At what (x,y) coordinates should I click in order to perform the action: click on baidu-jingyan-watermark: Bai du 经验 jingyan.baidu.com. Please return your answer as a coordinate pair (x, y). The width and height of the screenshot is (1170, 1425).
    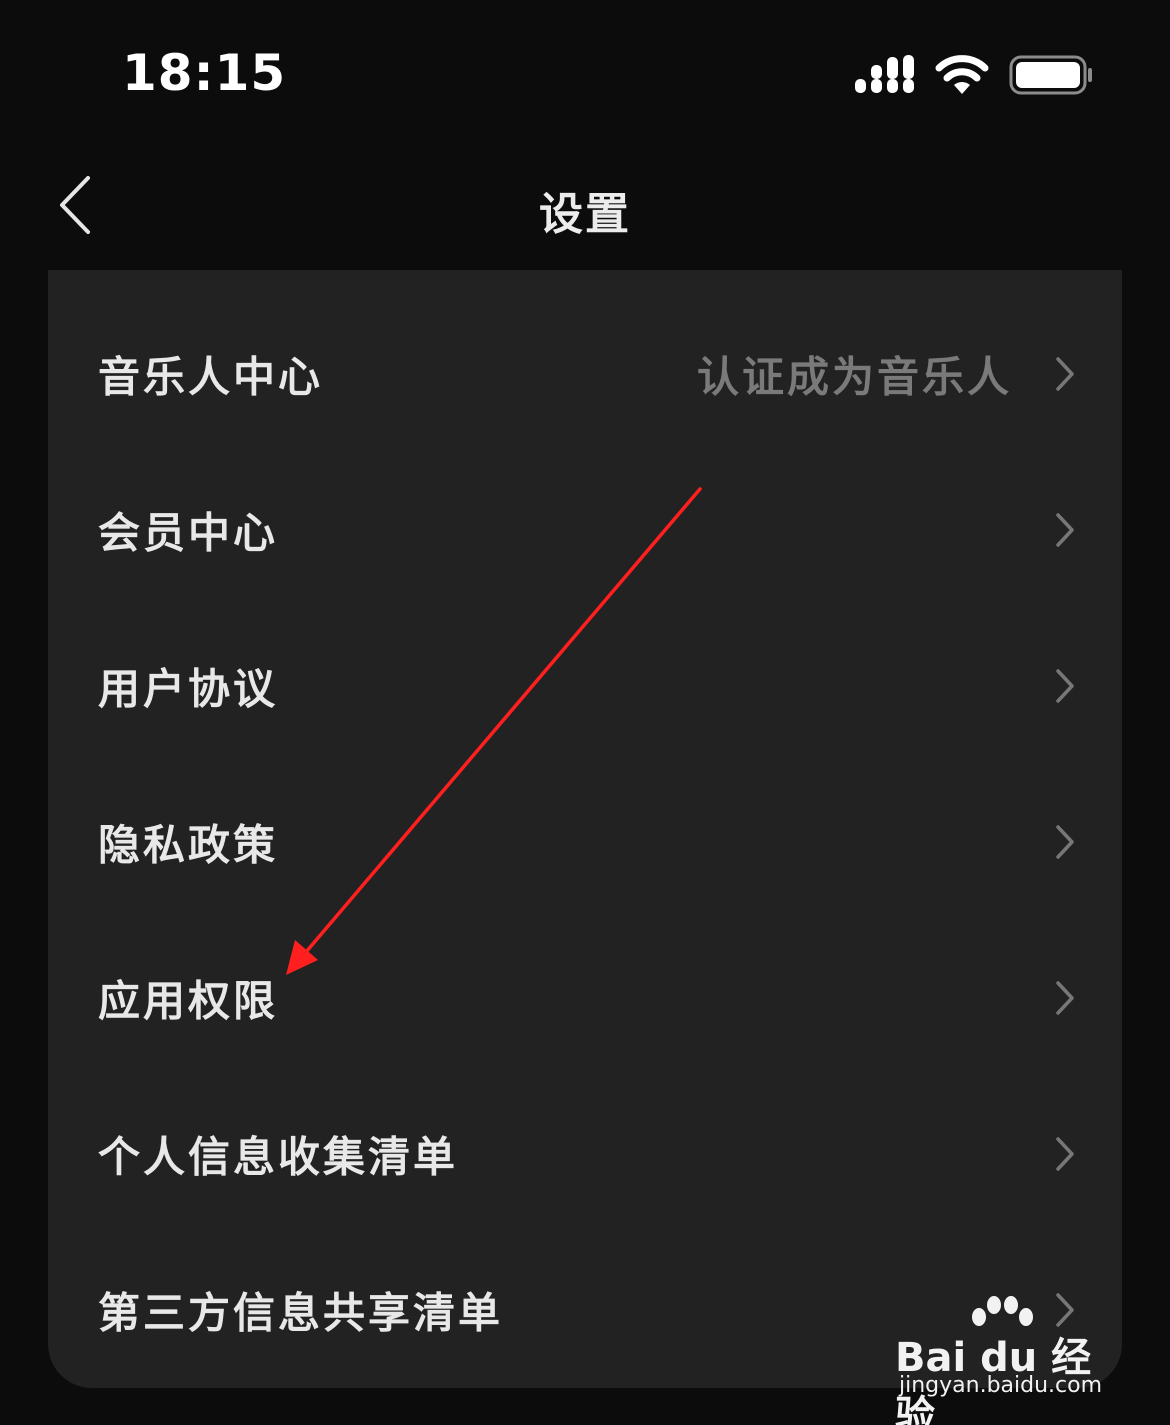
    Looking at the image, I should click on (1005, 1360).